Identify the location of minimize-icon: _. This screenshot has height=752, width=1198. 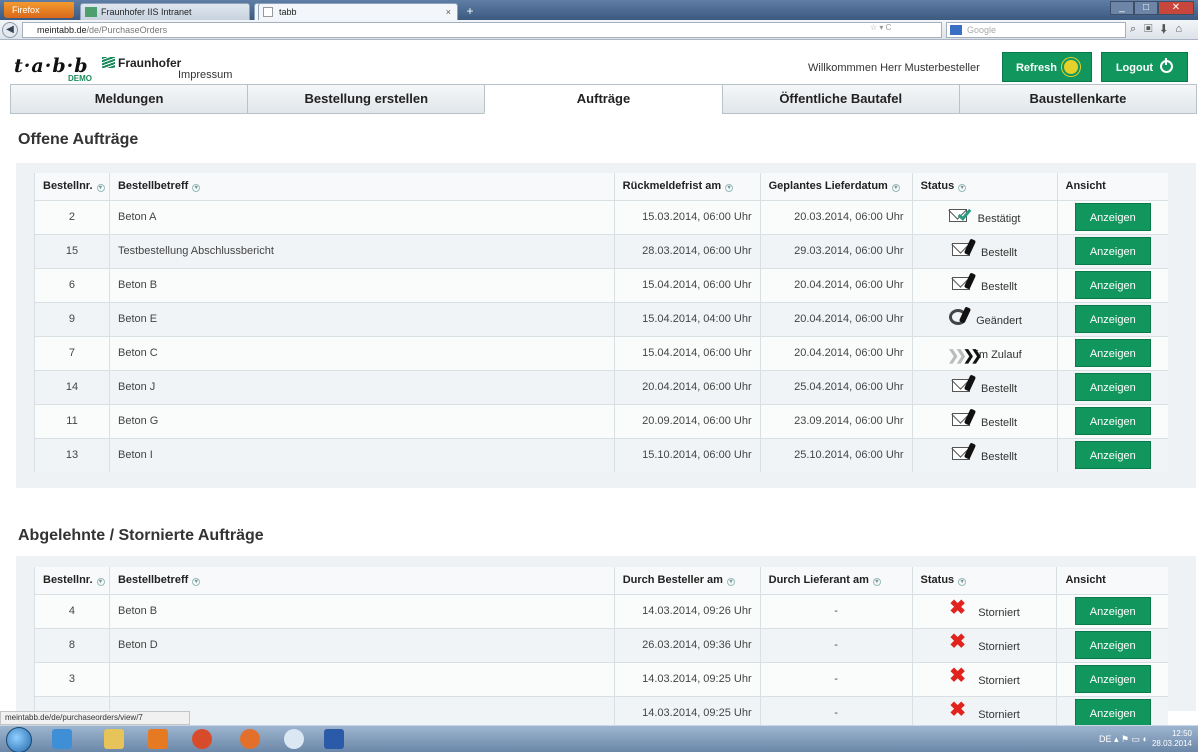
(1122, 8).